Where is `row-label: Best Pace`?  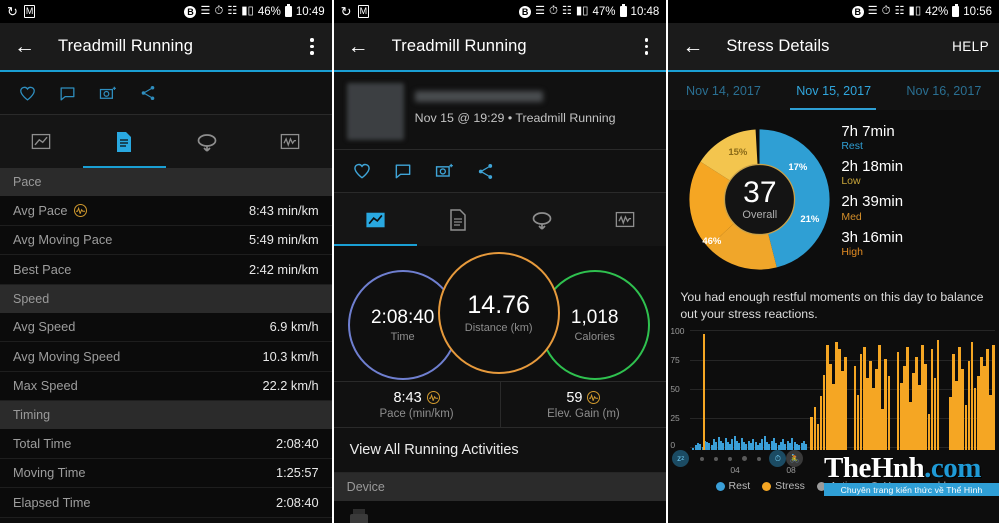
row-label: Best Pace is located at coordinates (42, 269).